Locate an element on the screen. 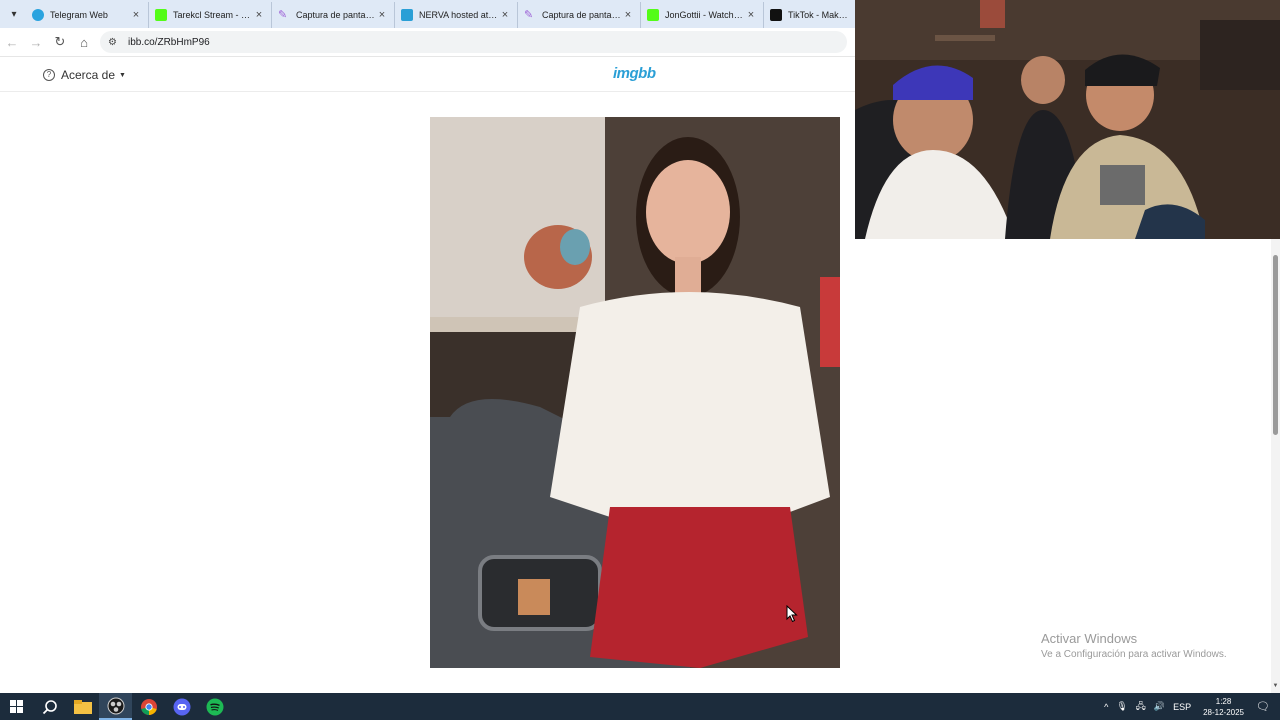  about-label: Acerca de is located at coordinates (88, 75).